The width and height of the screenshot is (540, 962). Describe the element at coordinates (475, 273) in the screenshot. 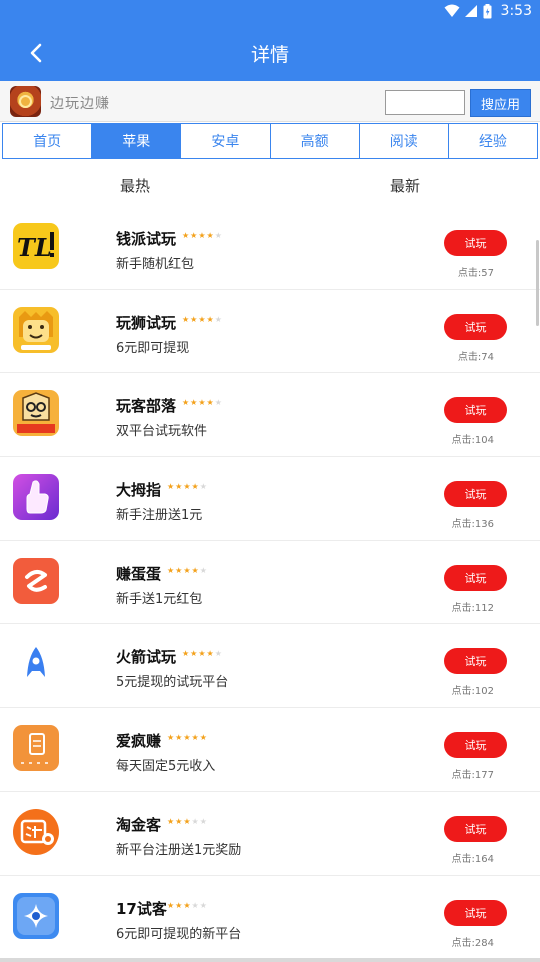

I see `click-count: 点击:57` at that location.